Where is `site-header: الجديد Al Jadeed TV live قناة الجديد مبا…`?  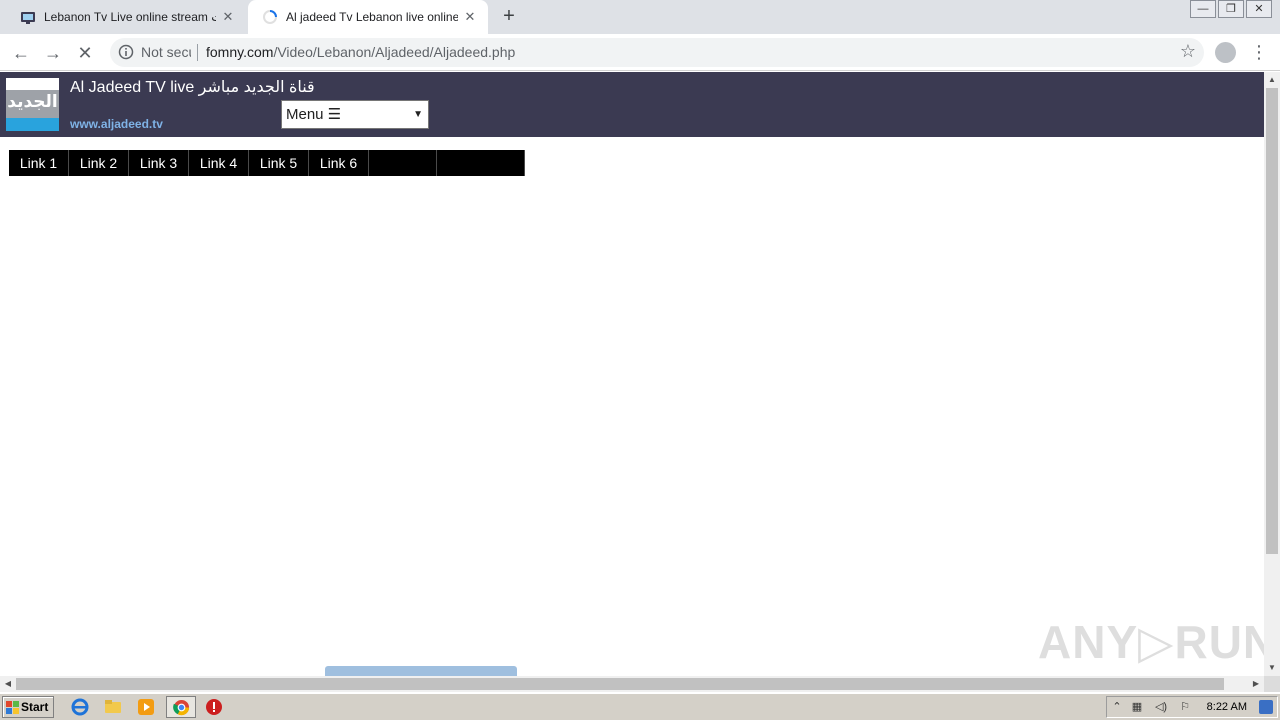
site-header: الجديد Al Jadeed TV live قناة الجديد مبا… is located at coordinates (632, 104).